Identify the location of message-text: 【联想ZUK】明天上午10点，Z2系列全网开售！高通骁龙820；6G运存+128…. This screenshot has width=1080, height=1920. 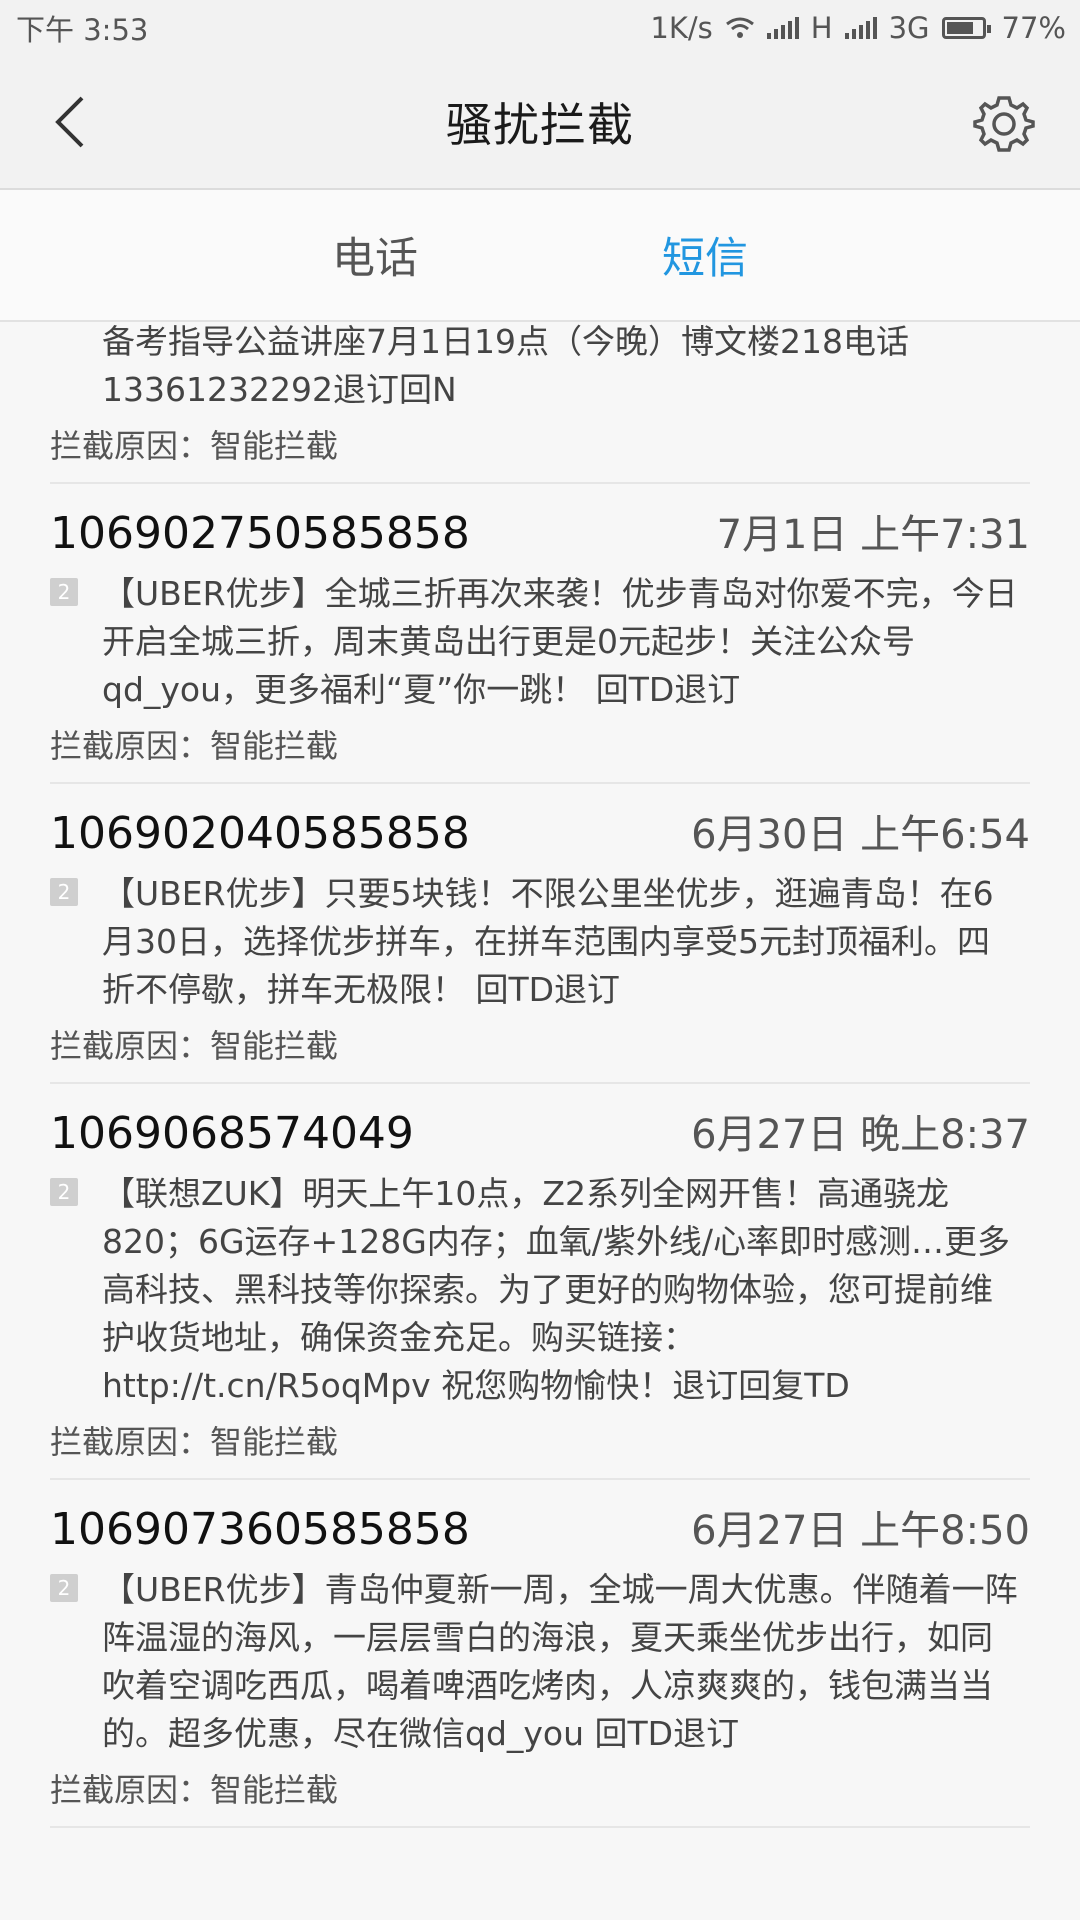
(556, 1289).